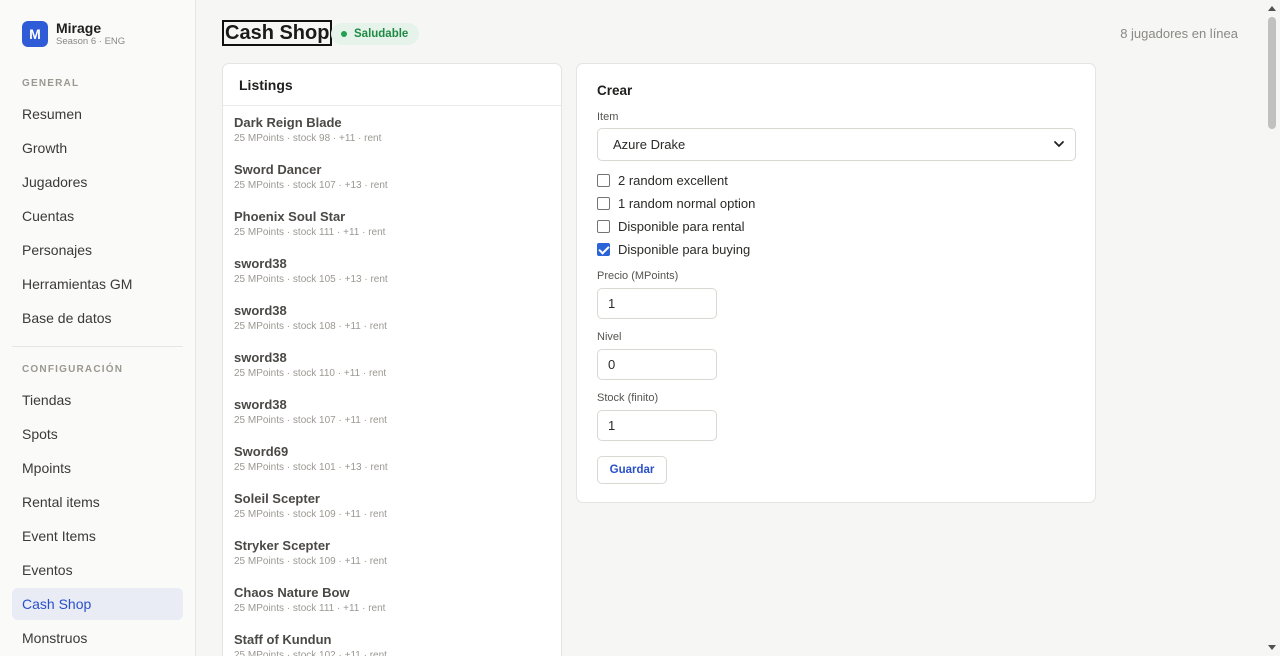 The image size is (1280, 656). I want to click on sidebar-item-base-de-datos: Base de datos, so click(97, 318).